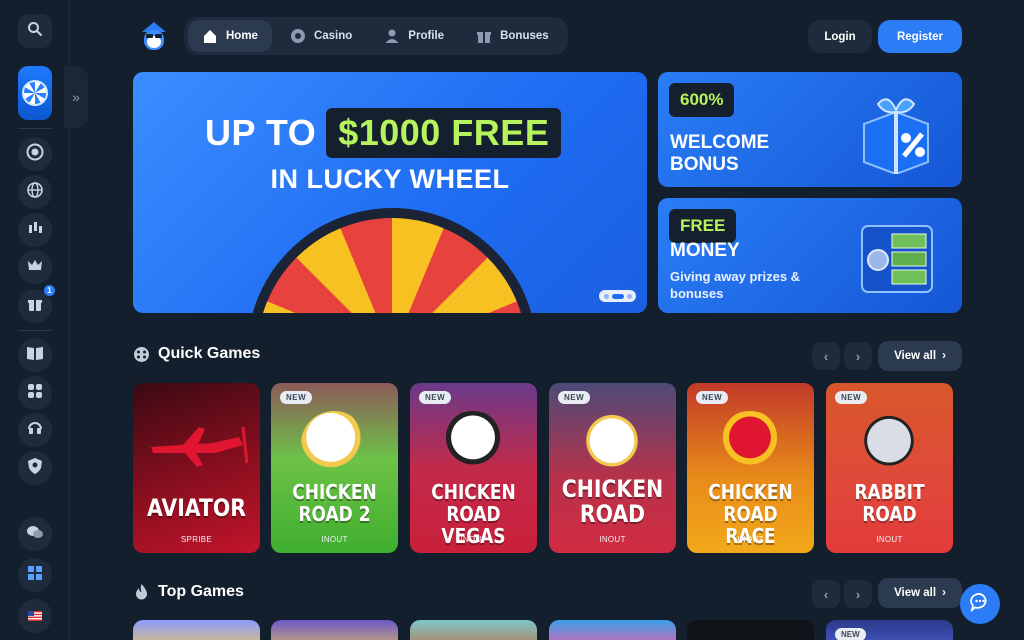 The width and height of the screenshot is (1024, 640). I want to click on game-card-chicken-road-race: NEW CHICKEN ROAD RACE INOUT, so click(750, 468).